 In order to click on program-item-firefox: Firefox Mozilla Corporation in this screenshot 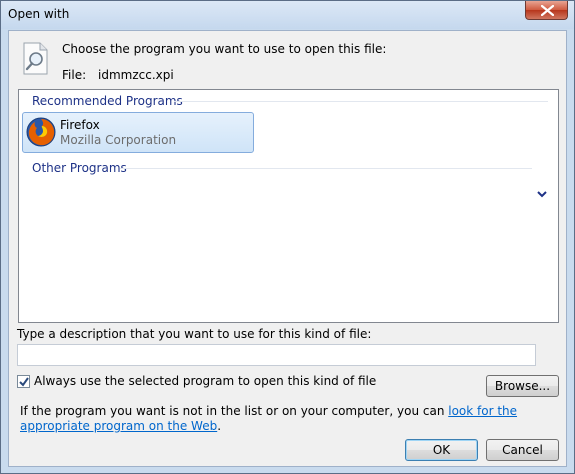, I will do `click(138, 132)`.